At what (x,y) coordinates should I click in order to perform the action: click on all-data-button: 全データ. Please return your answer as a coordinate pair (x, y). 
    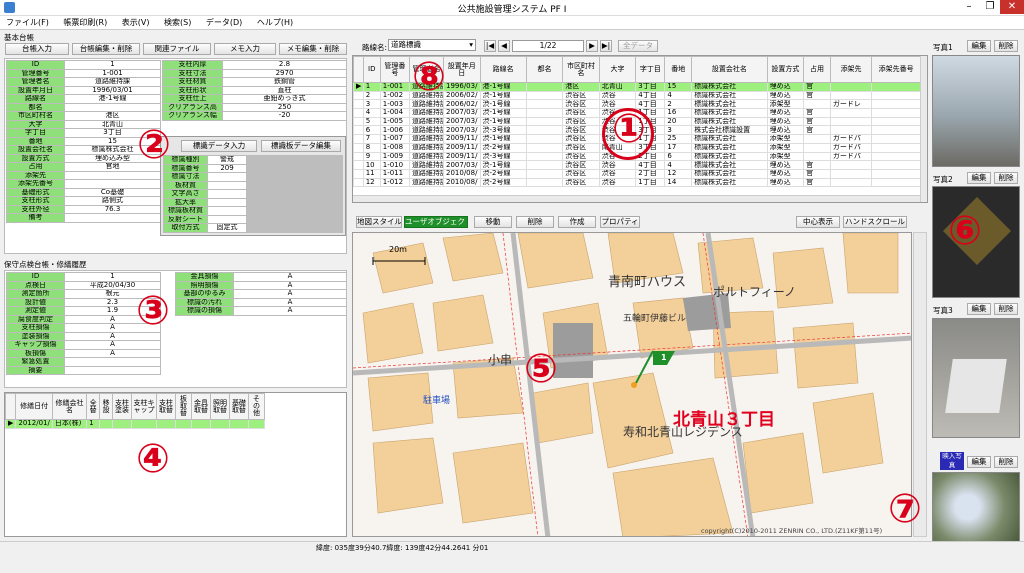
    Looking at the image, I should click on (638, 46).